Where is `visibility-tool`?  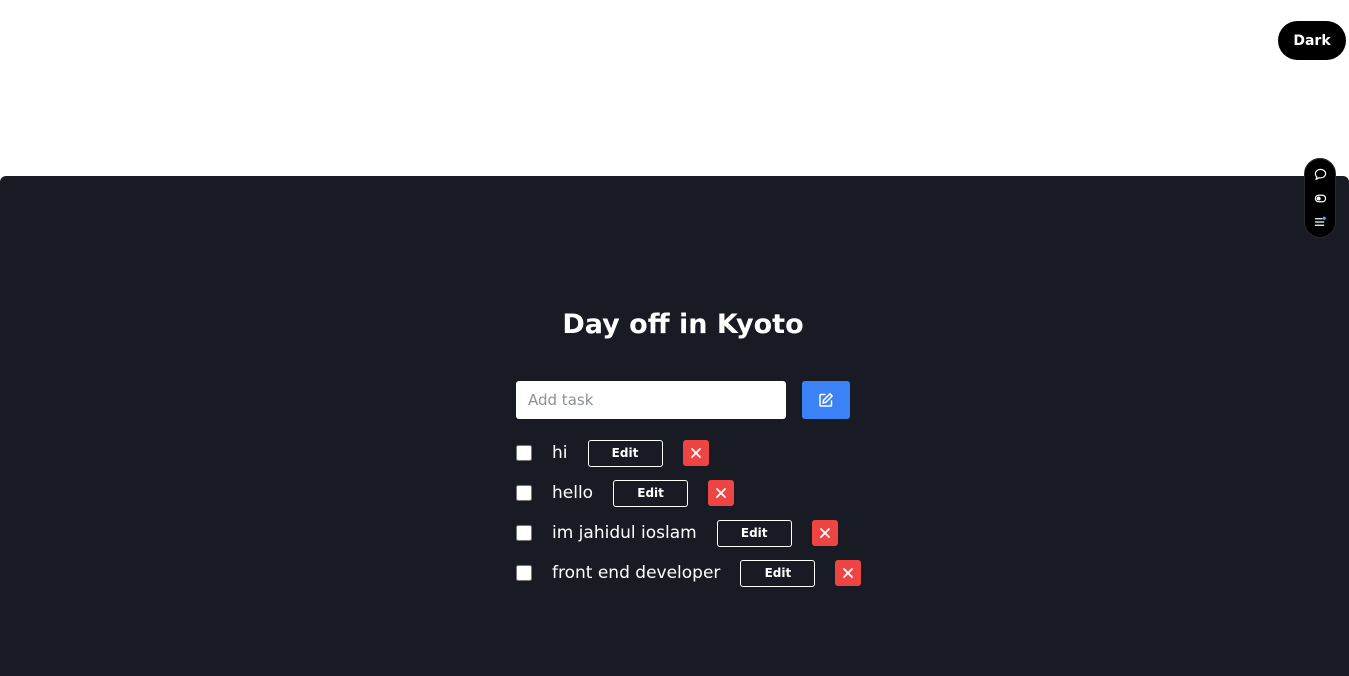 visibility-tool is located at coordinates (1320, 198).